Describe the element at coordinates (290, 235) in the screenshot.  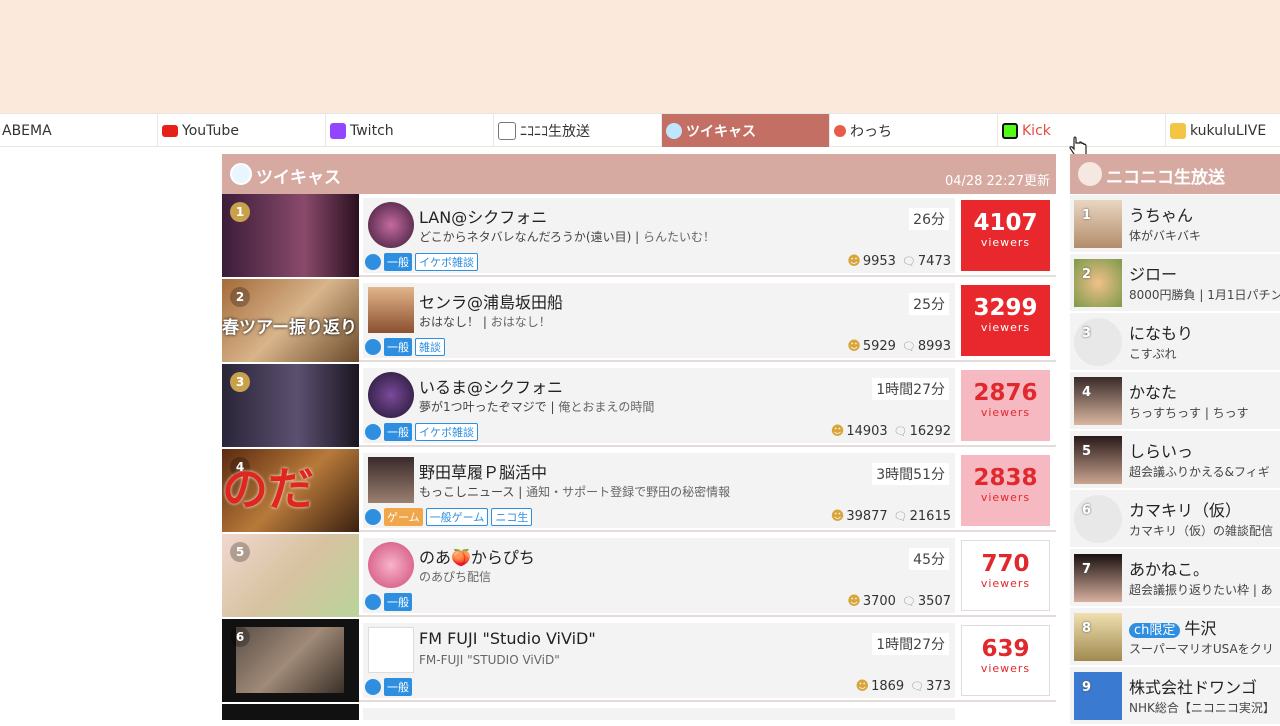
I see `stream-thumbnail: 1` at that location.